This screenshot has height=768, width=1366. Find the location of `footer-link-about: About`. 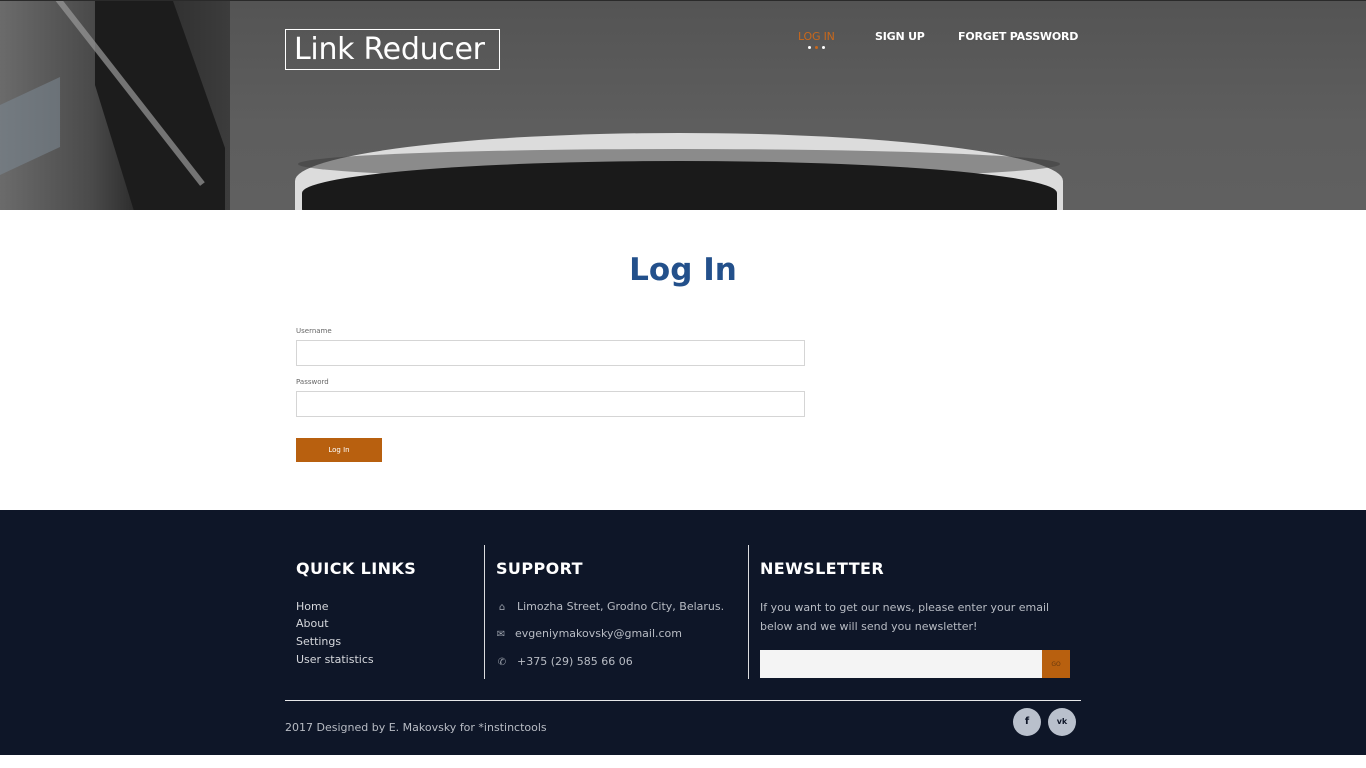

footer-link-about: About is located at coordinates (312, 623).